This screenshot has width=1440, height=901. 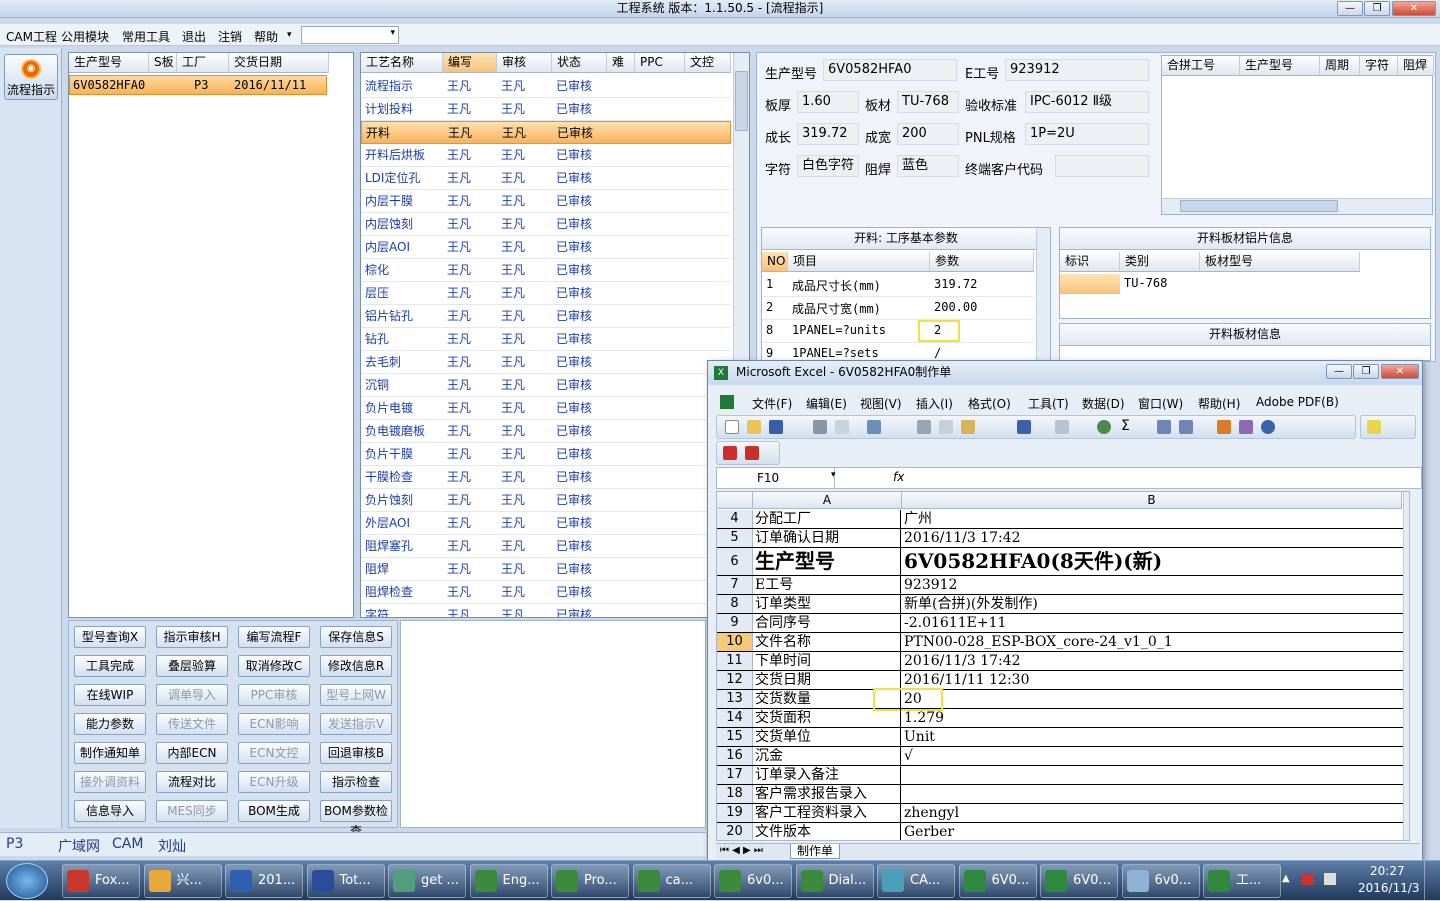 What do you see at coordinates (754, 427) in the screenshot?
I see `open-icon` at bounding box center [754, 427].